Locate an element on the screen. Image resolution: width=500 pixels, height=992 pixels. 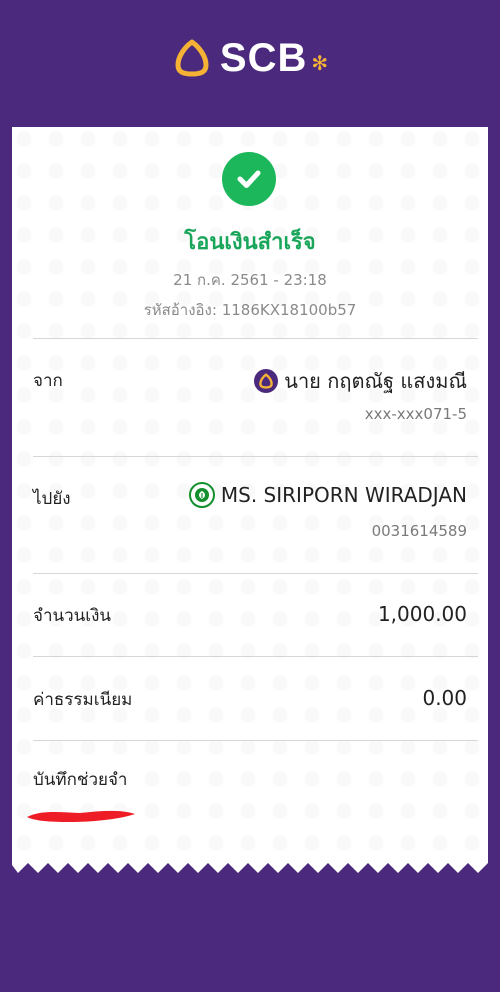
reference-code: รหัสอ้างอิง: 1186KX18100b57 is located at coordinates (250, 310).